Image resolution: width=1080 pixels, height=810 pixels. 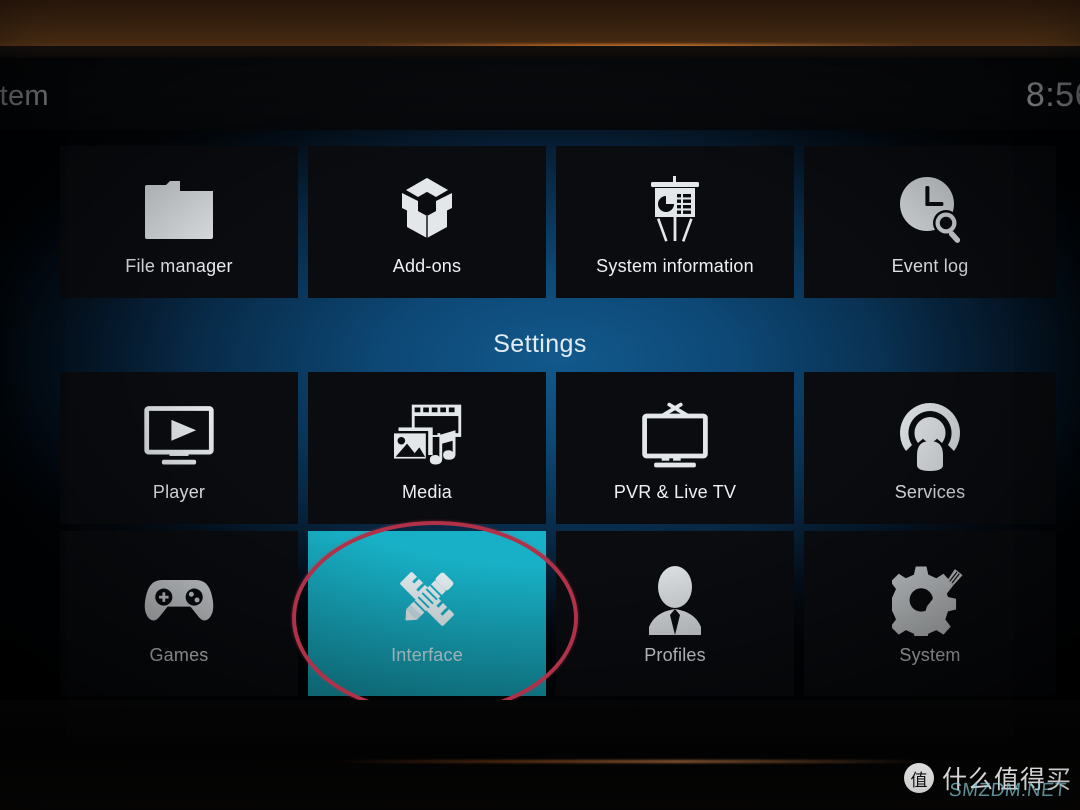 I want to click on tile-label: File manager, so click(x=179, y=266).